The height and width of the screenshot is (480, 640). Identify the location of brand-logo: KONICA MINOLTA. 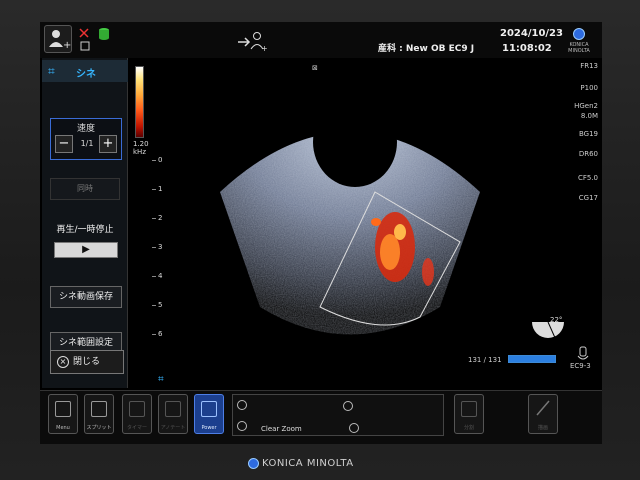
(579, 41).